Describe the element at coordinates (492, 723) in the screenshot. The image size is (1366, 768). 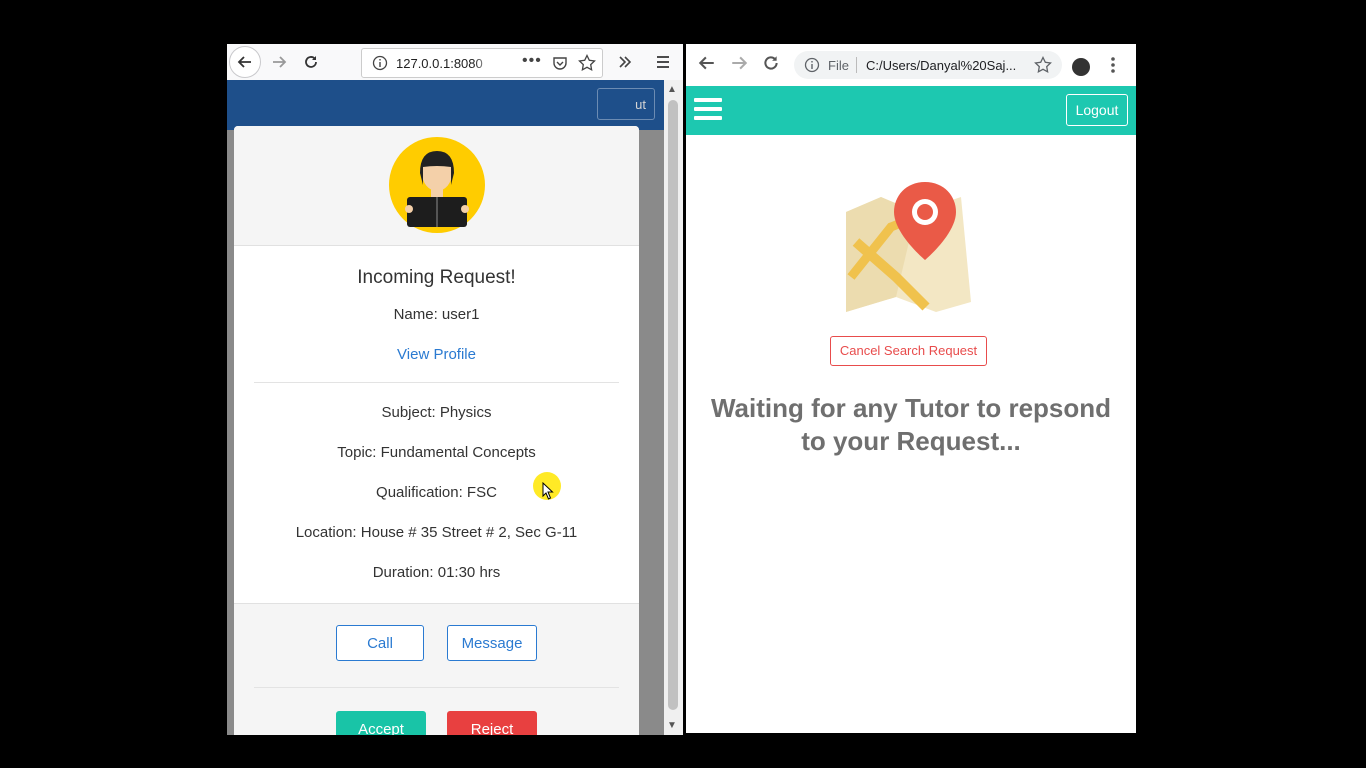
I see `reject-button: Reject` at that location.